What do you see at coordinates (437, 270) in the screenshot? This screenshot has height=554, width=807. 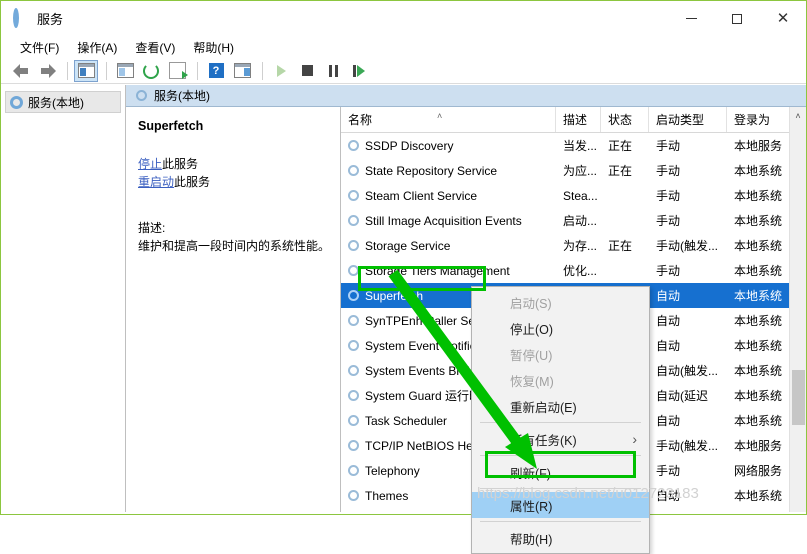 I see `service-name-text: Storage Tiers Management` at bounding box center [437, 270].